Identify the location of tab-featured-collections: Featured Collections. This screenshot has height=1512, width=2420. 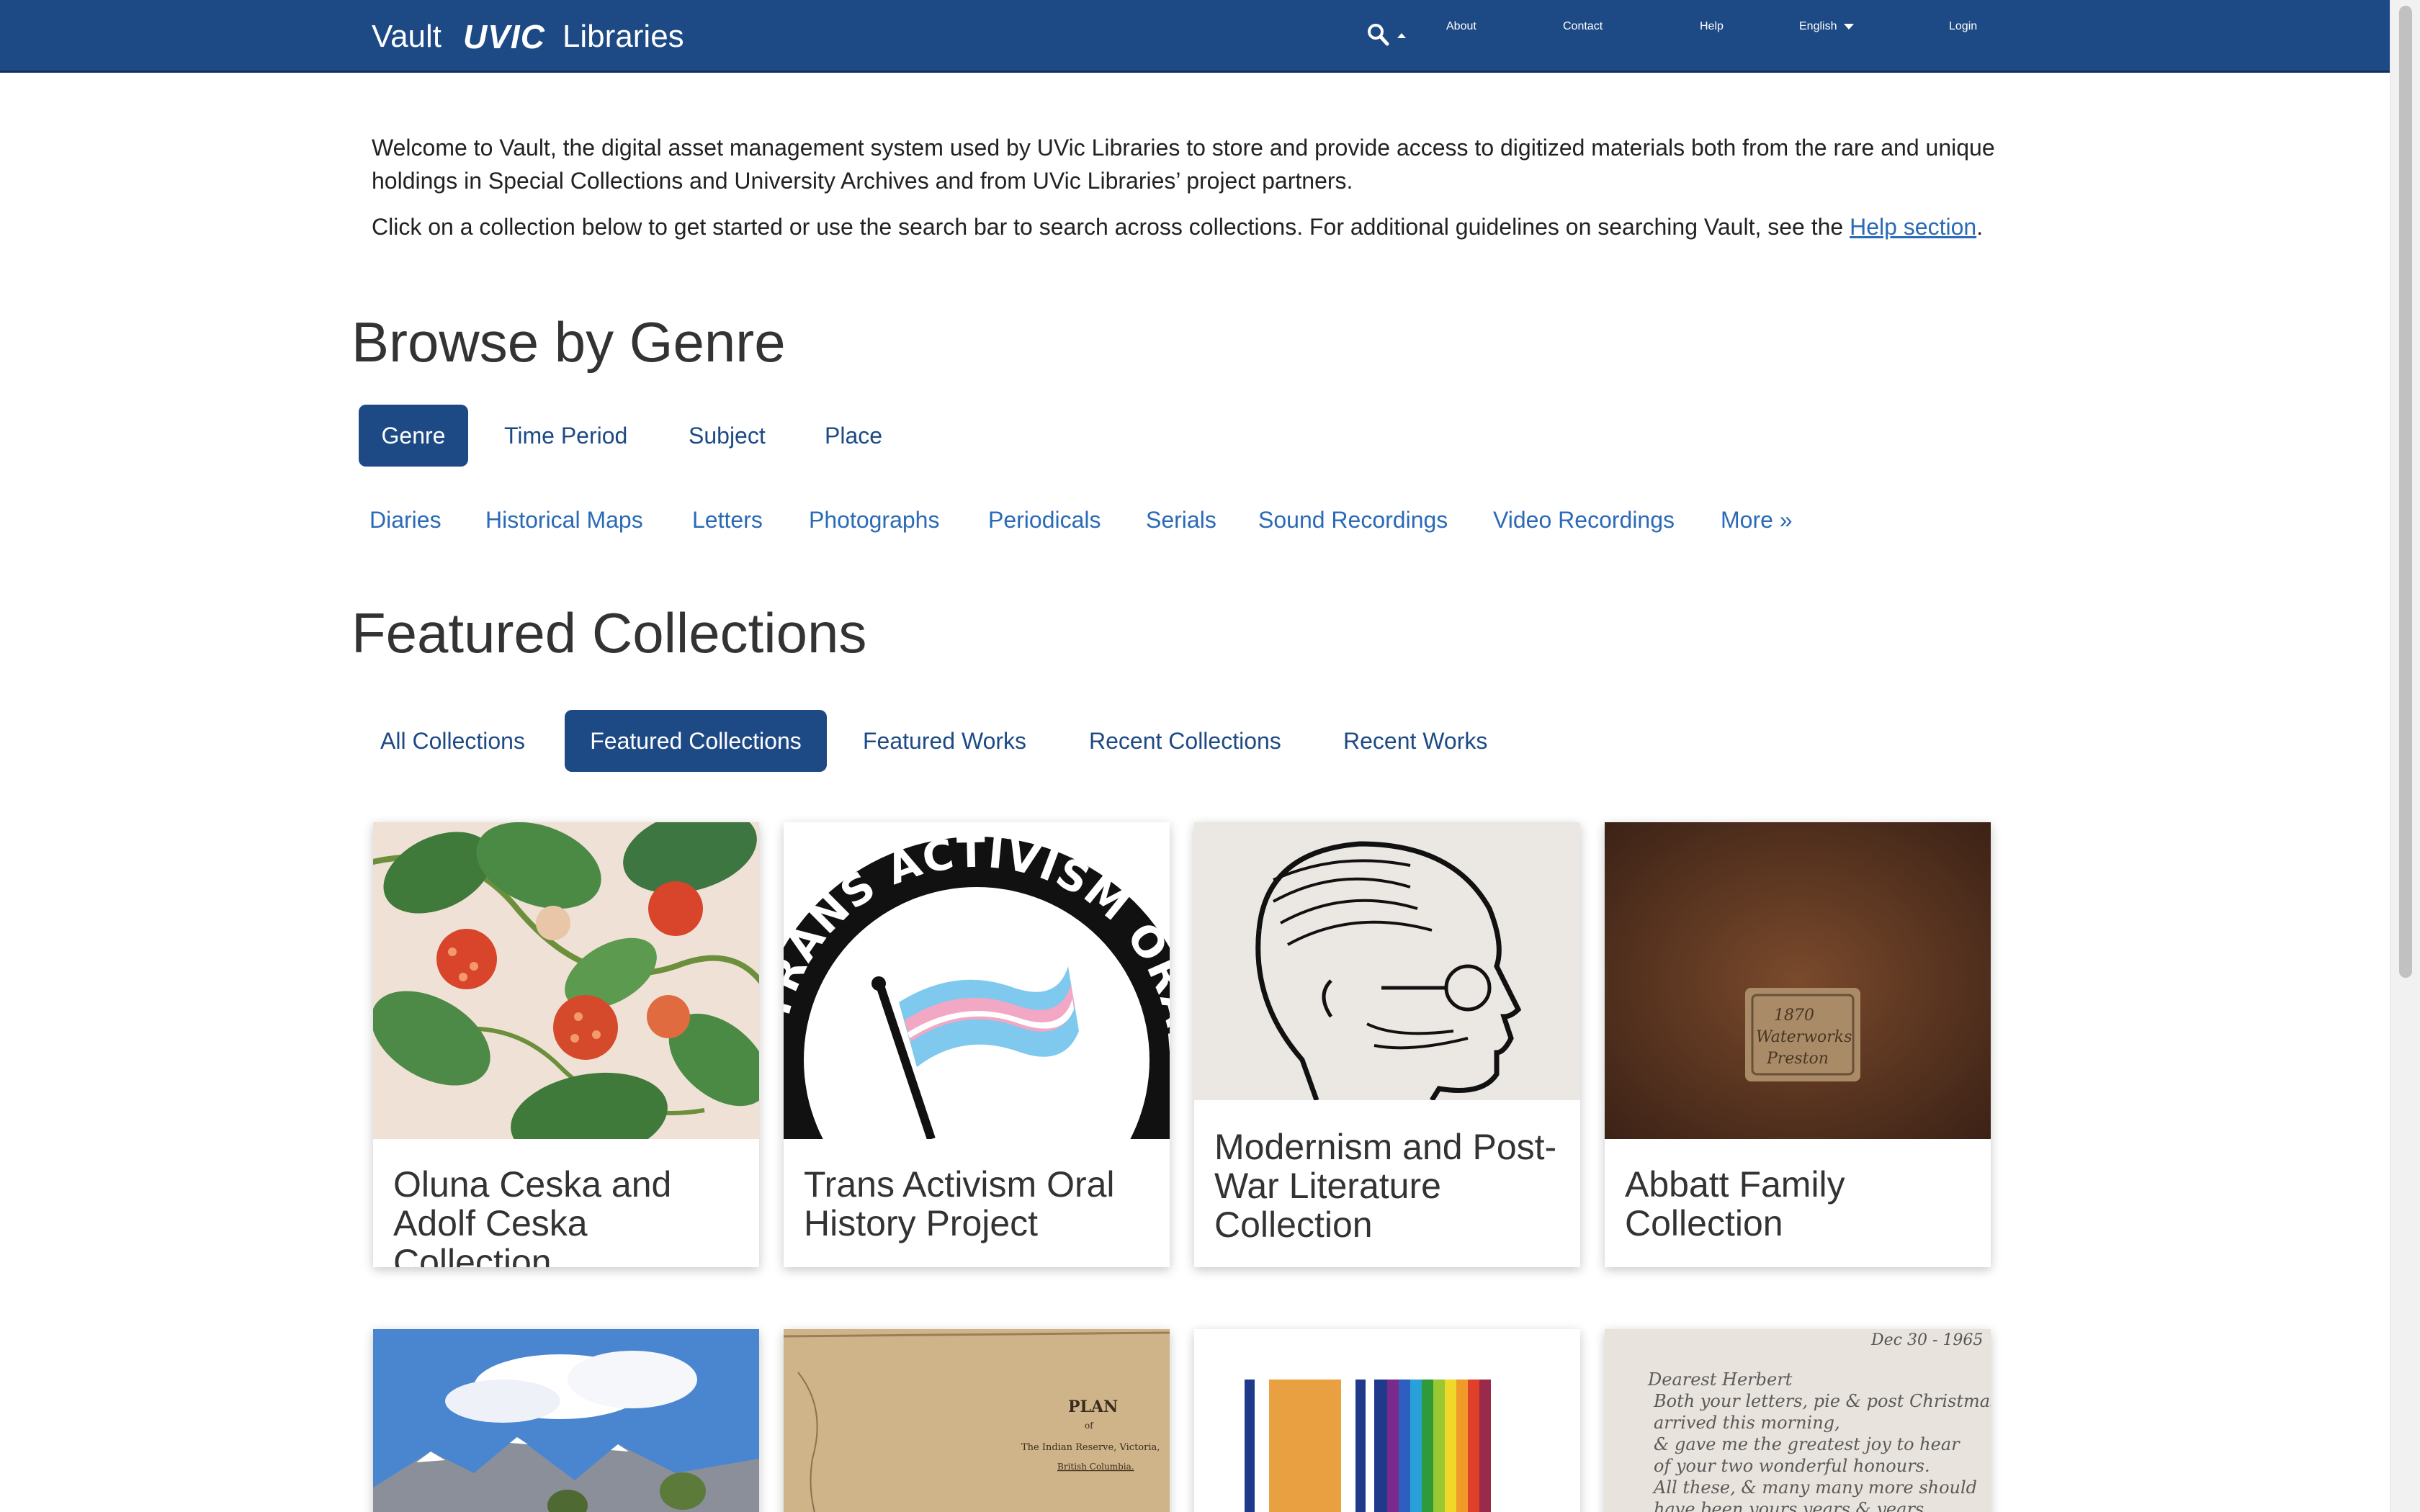
(696, 741).